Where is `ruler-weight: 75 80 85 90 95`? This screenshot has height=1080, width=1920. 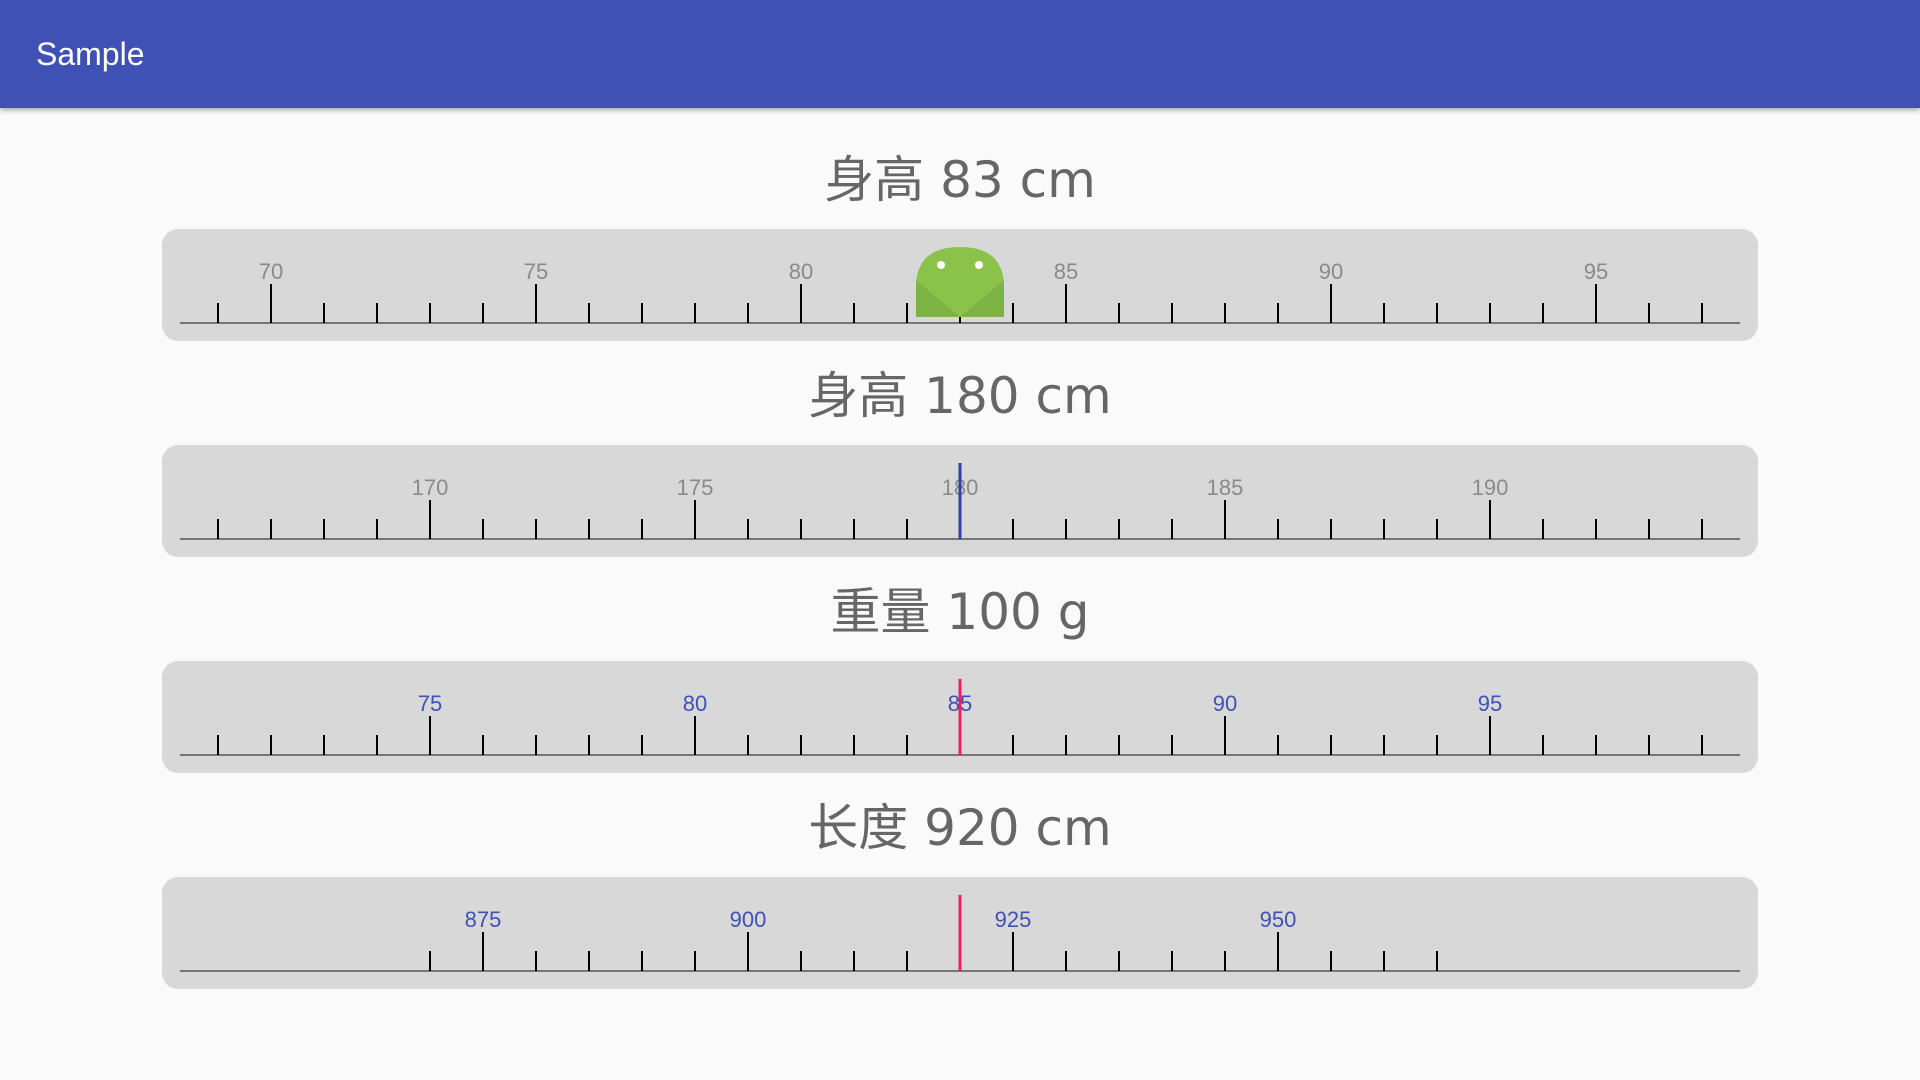
ruler-weight: 75 80 85 90 95 is located at coordinates (960, 717).